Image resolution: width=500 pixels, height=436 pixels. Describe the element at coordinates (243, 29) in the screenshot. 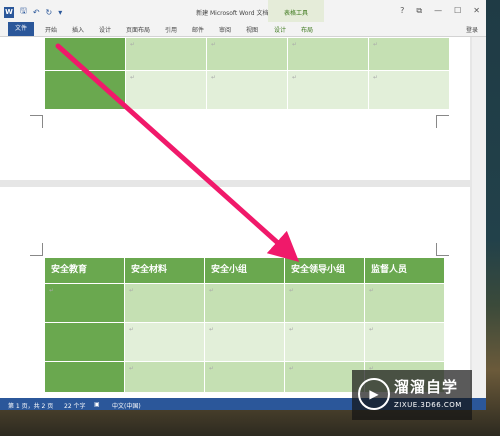

I see `ribbon-tabs: 文件 开始 插入 设计 页面布局 引用 邮件 审阅 视图 设计 布局 登录` at that location.